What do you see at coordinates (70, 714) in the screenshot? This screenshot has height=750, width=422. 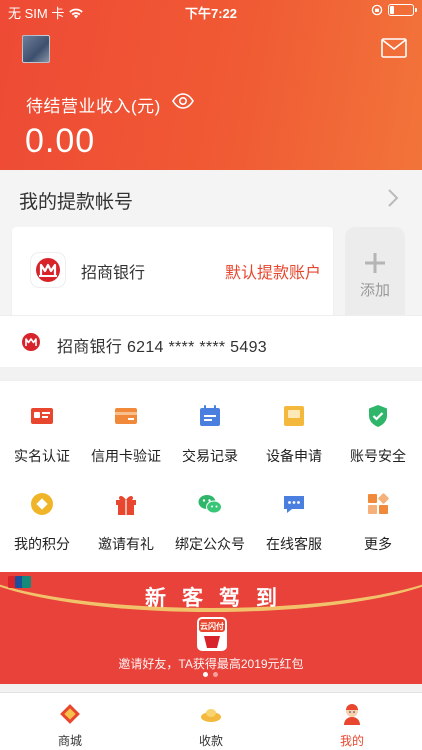 I see `shop-icon` at bounding box center [70, 714].